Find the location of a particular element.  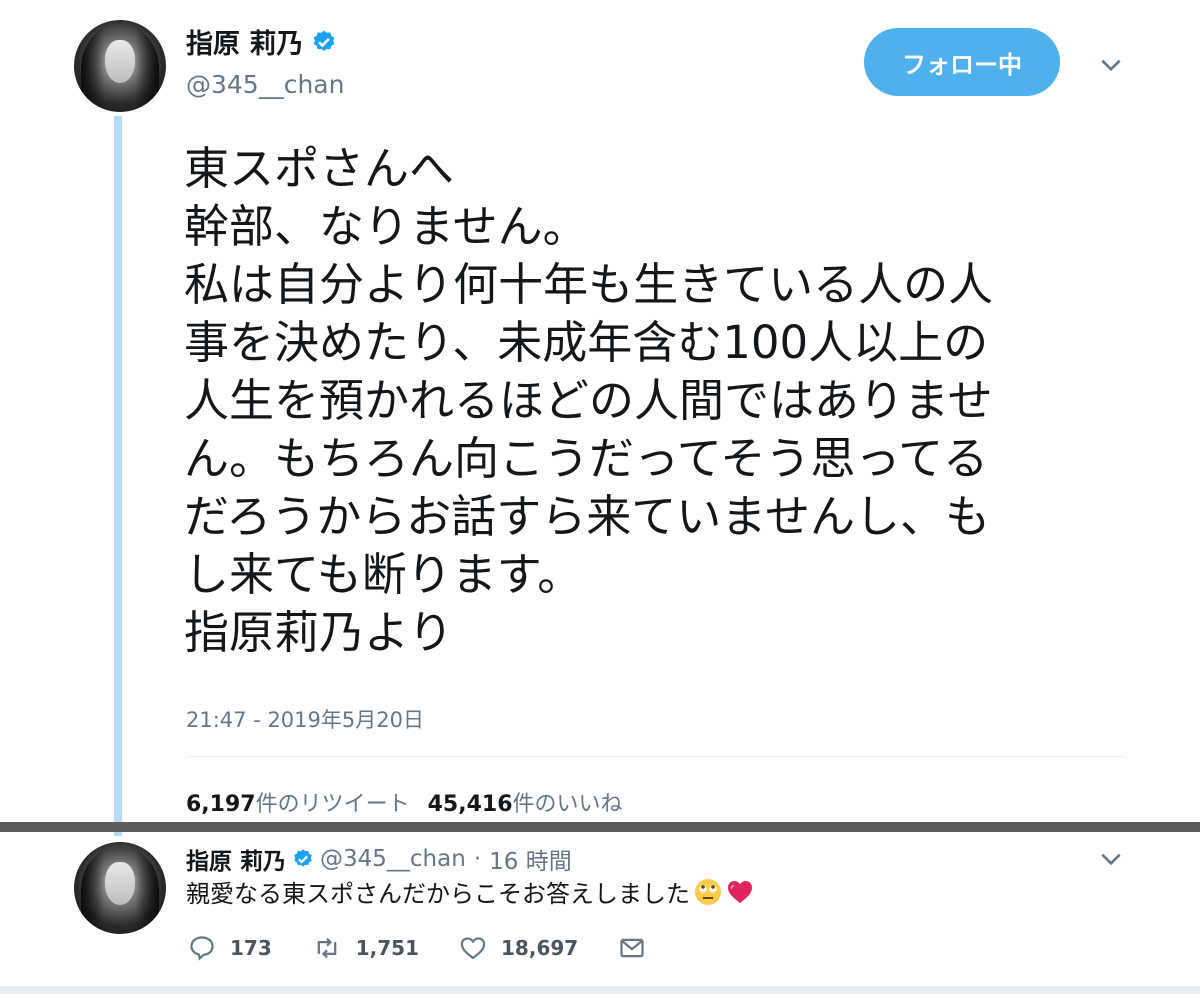

separator-bar is located at coordinates (600, 827).